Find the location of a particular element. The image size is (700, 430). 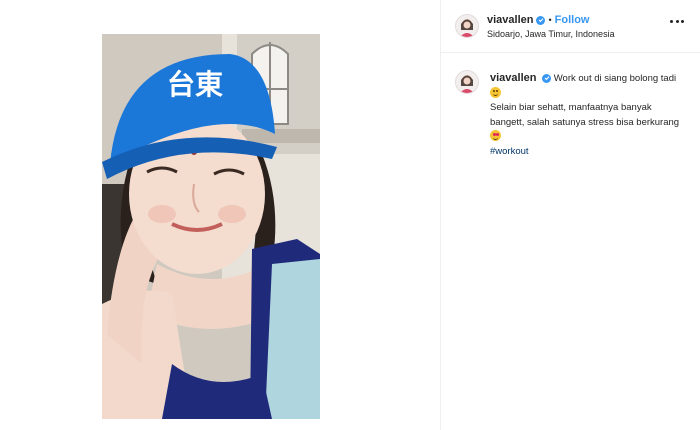

avatar is located at coordinates (467, 26).